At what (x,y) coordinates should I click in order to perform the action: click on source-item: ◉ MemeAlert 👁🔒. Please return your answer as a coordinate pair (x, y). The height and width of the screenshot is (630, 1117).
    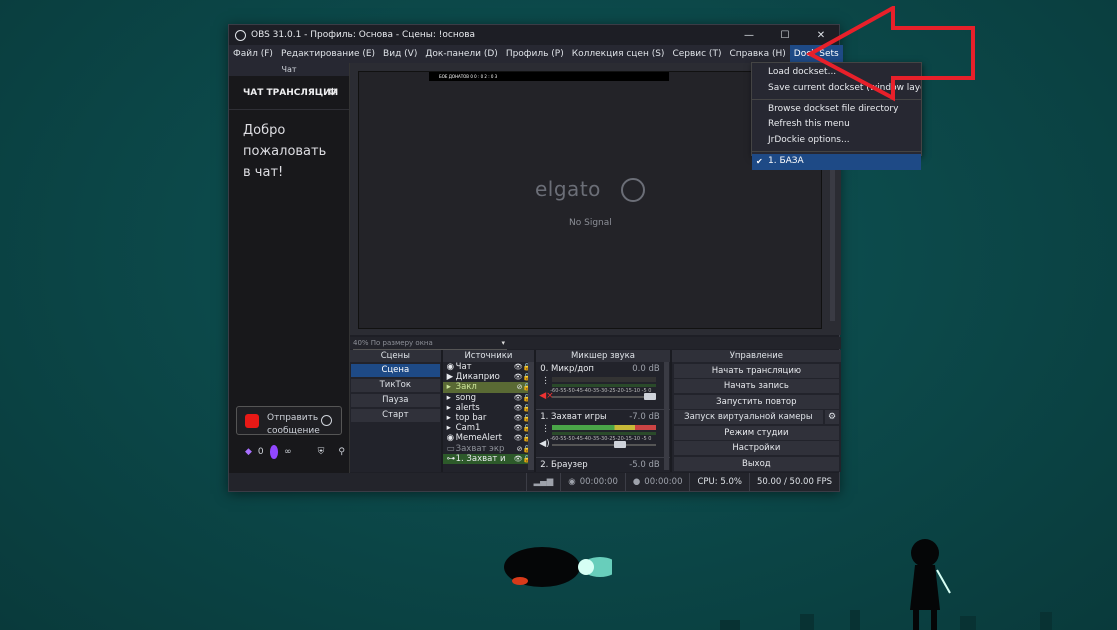
    Looking at the image, I should click on (489, 438).